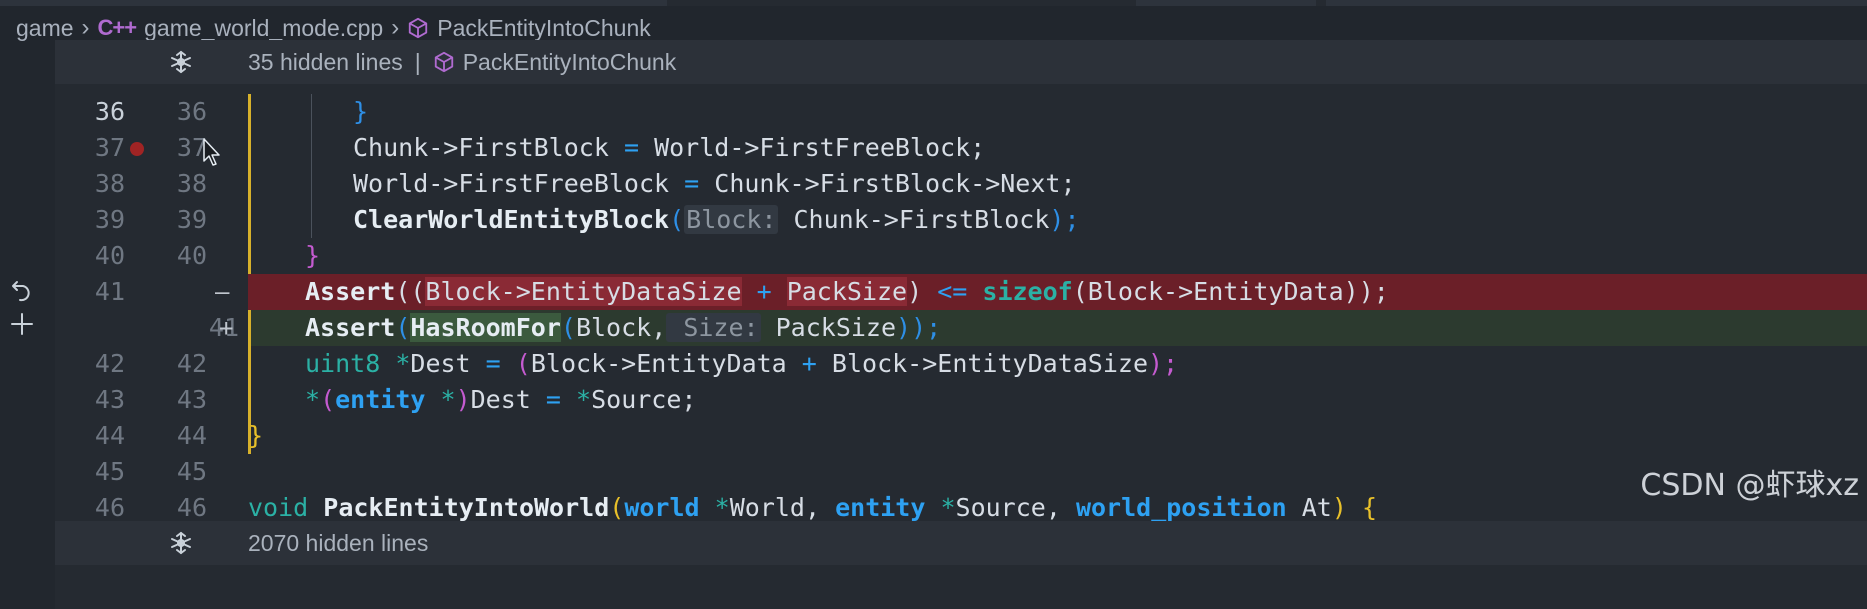  What do you see at coordinates (961, 62) in the screenshot?
I see `hidden-lines-bar-top: 35 hidden lines | PackEntityIntoChunk` at bounding box center [961, 62].